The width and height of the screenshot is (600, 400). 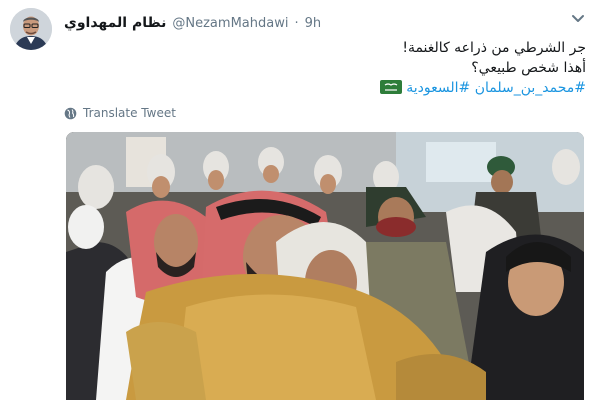 What do you see at coordinates (313, 23) in the screenshot?
I see `timestamp: 9h` at bounding box center [313, 23].